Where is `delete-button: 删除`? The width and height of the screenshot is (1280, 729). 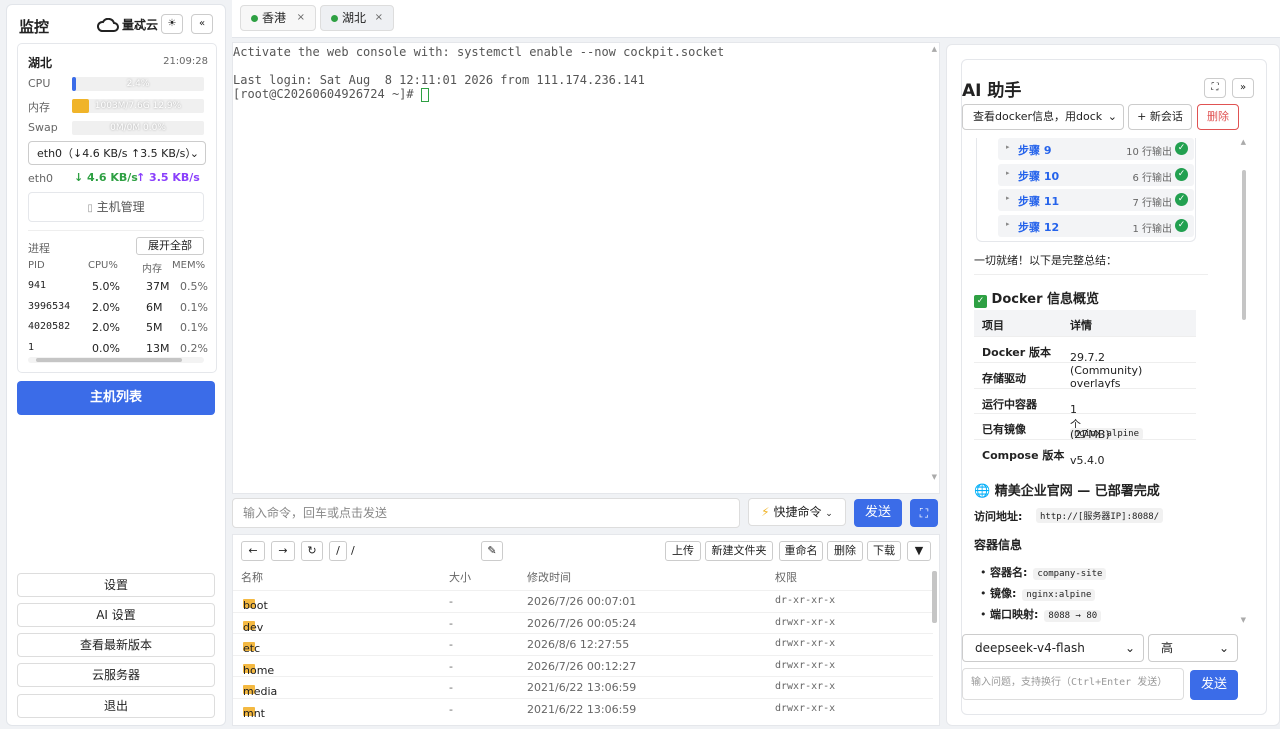
delete-button: 删除 is located at coordinates (845, 551).